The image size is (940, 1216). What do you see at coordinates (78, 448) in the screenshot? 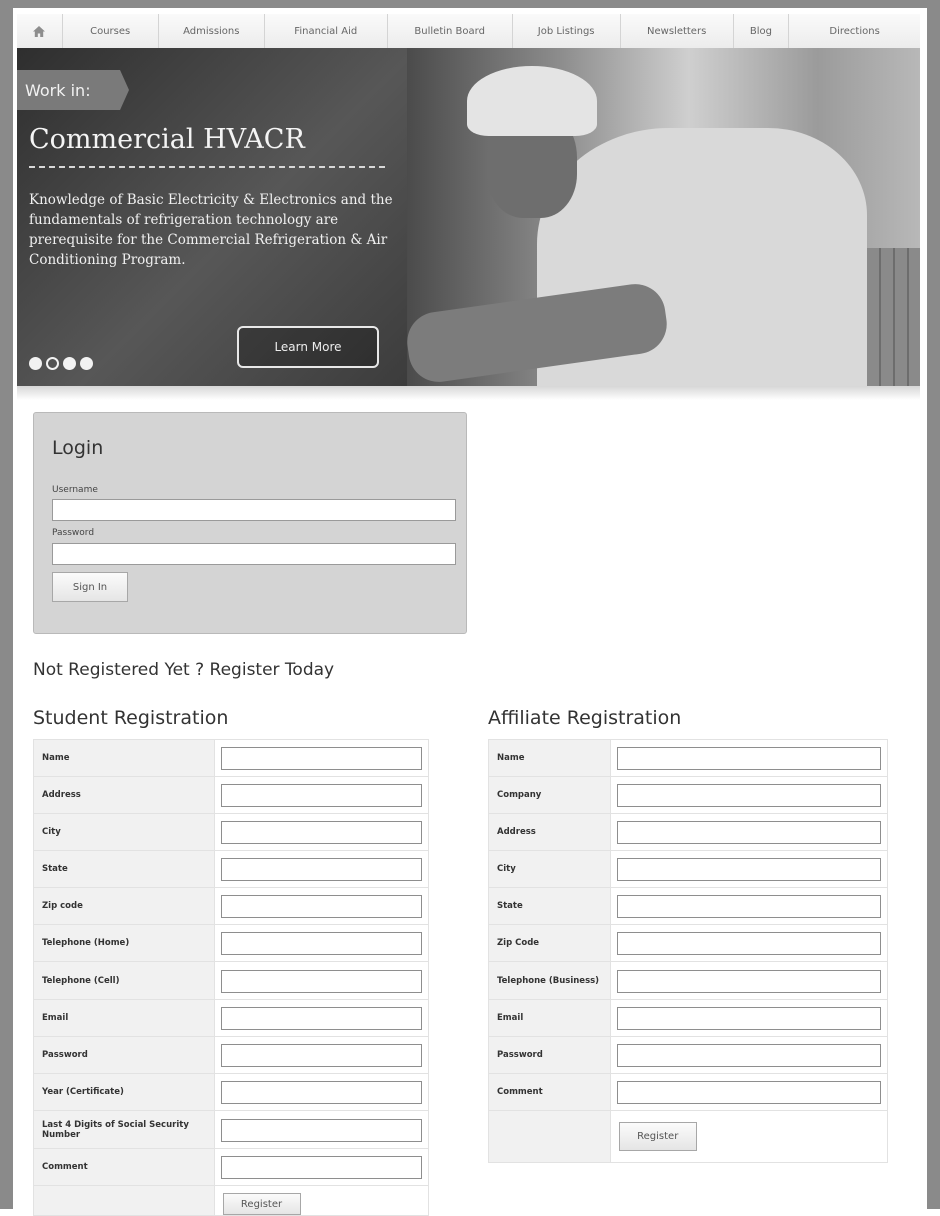
I see `login-title: Login` at bounding box center [78, 448].